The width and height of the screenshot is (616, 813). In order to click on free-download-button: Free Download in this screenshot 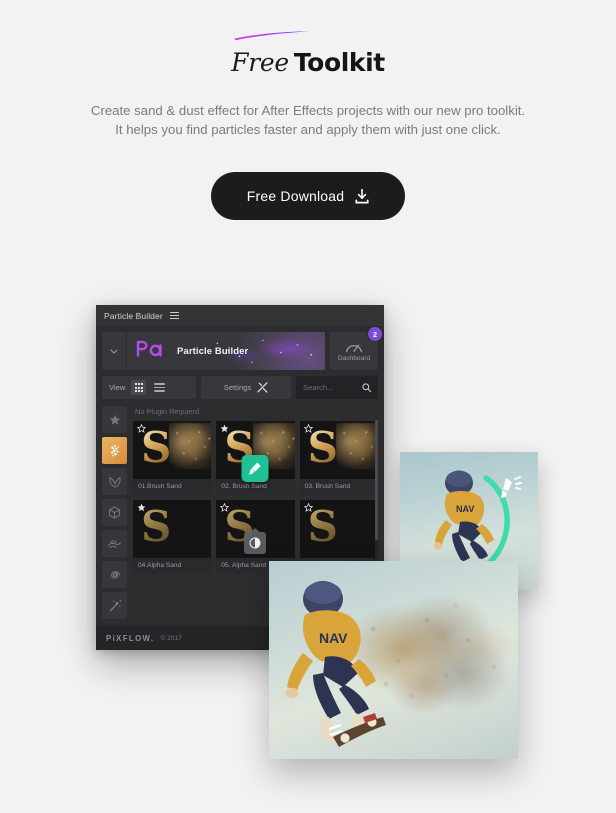, I will do `click(308, 196)`.